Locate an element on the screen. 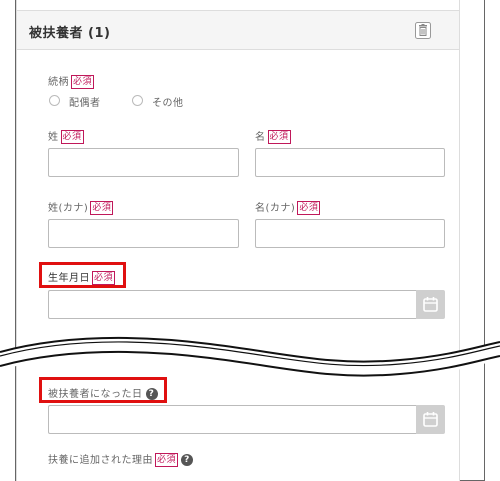  last-name-label: 姓必須 is located at coordinates (66, 136).